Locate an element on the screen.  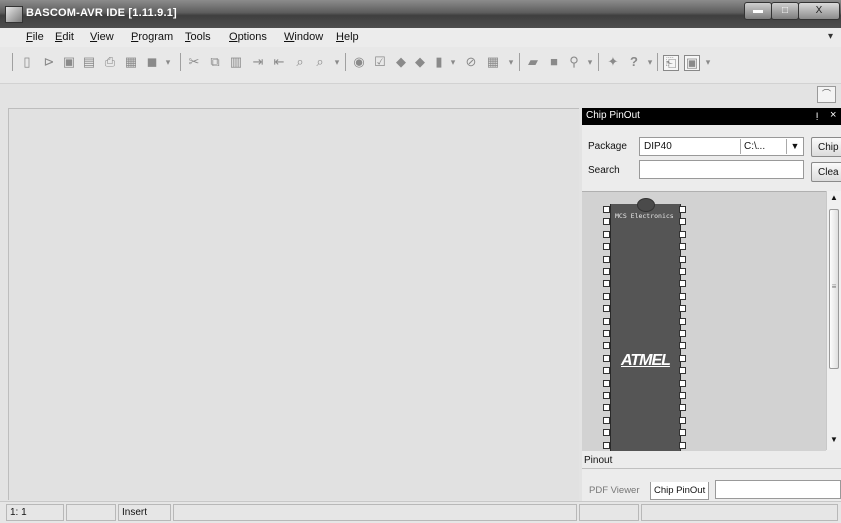
chip-image: MCS Electronics ATMEL is located at coordinates (645, 324).